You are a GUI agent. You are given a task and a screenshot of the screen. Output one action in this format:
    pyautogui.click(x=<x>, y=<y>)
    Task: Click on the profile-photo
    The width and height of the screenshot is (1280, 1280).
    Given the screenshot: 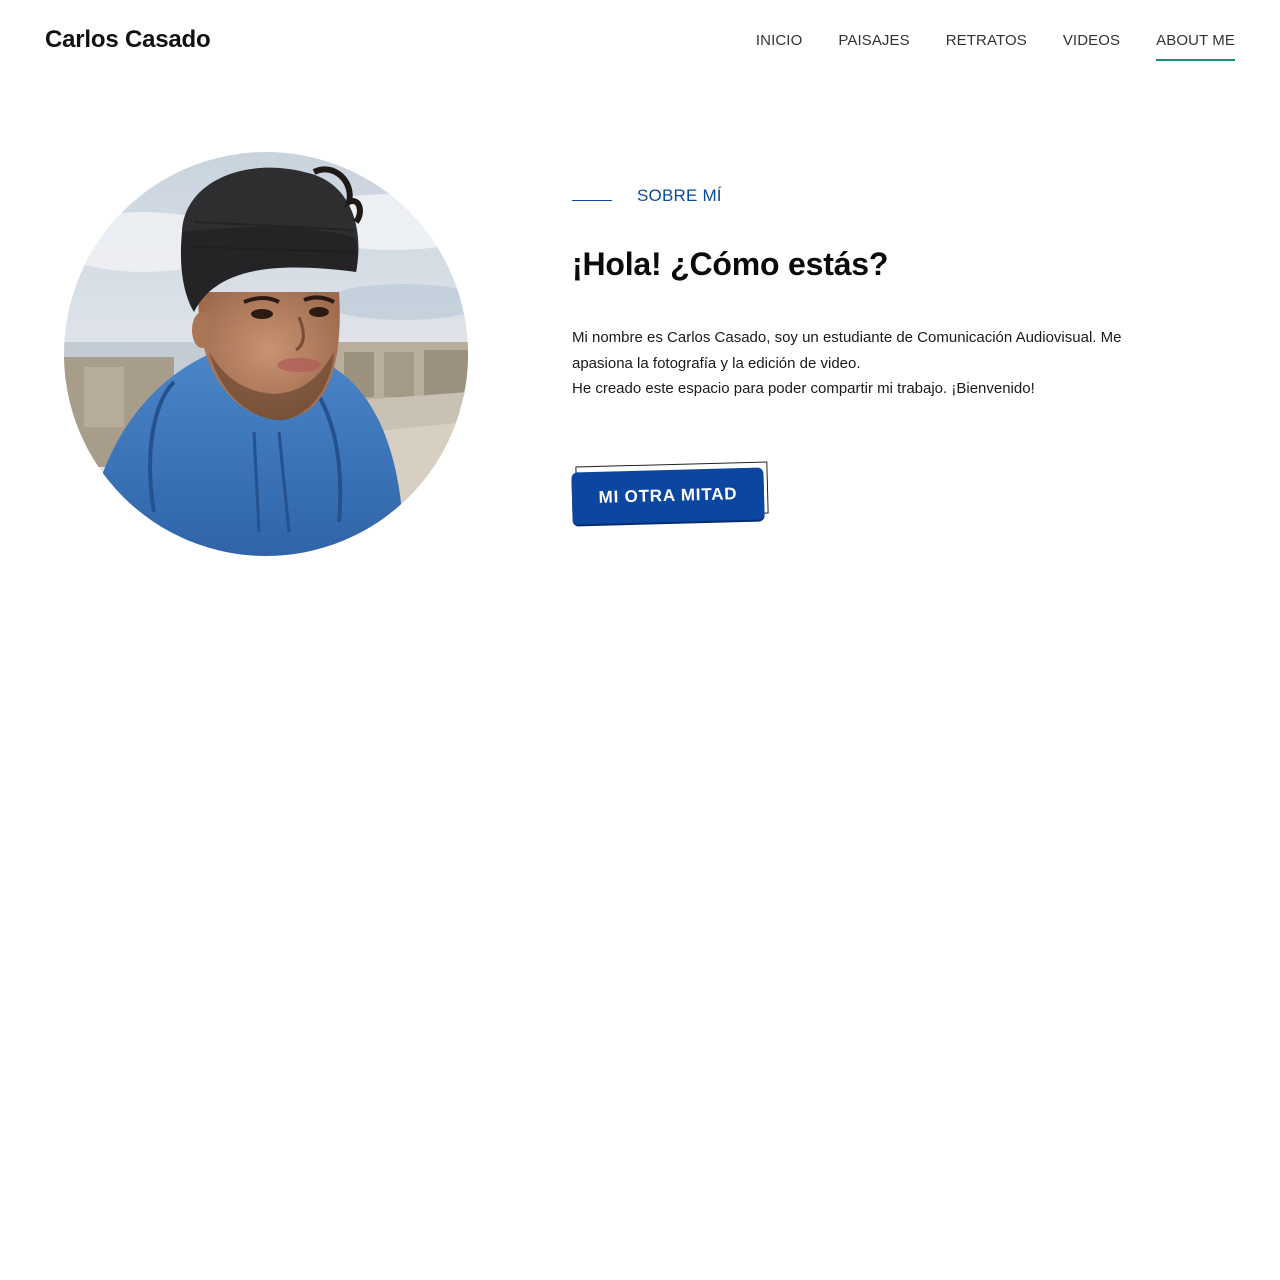 What is the action you would take?
    pyautogui.click(x=266, y=354)
    